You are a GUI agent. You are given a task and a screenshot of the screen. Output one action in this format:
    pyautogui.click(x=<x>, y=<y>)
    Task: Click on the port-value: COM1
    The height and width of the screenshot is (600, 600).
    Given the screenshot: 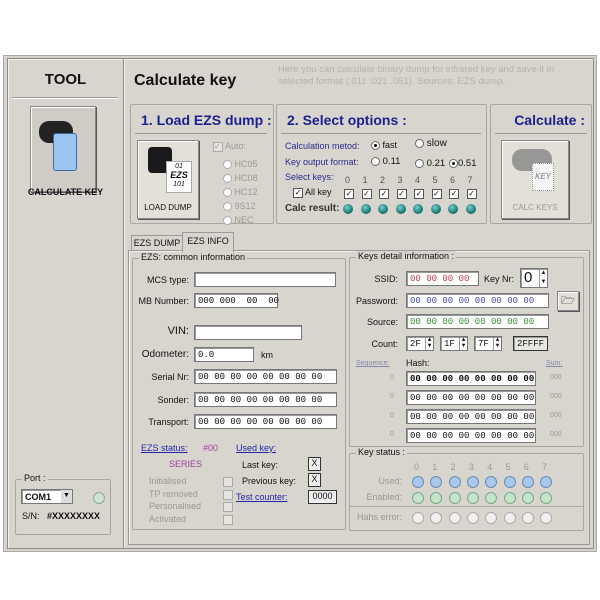 What is the action you would take?
    pyautogui.click(x=38, y=497)
    